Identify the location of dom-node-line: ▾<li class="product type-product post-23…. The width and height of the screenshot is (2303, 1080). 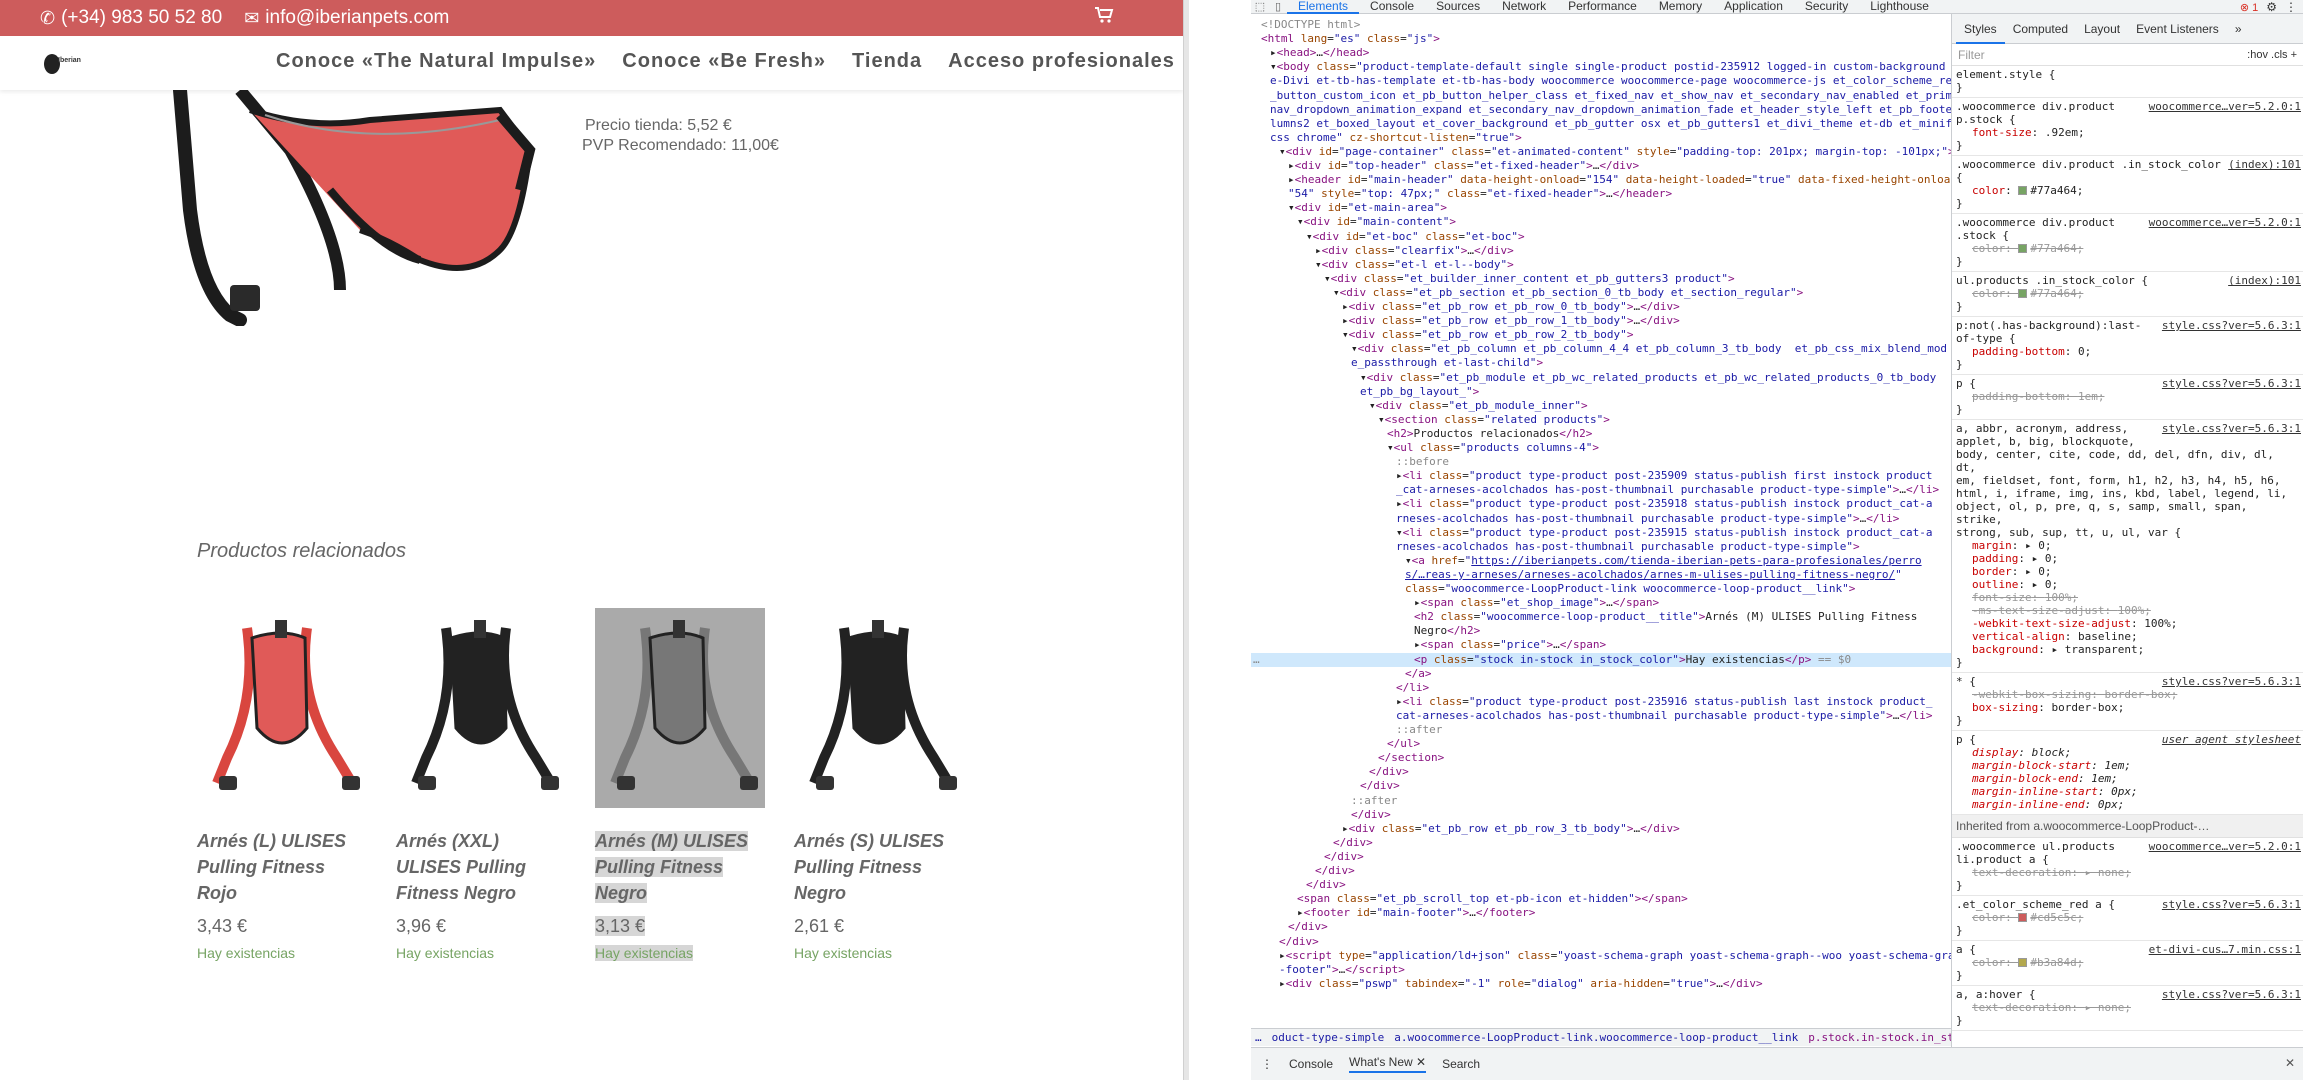
(1601, 533).